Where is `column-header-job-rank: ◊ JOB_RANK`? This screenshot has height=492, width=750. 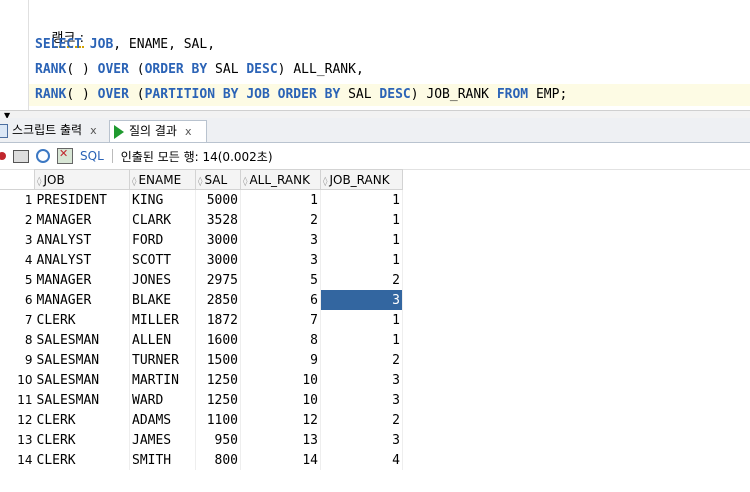
column-header-job-rank: ◊ JOB_RANK is located at coordinates (361, 179).